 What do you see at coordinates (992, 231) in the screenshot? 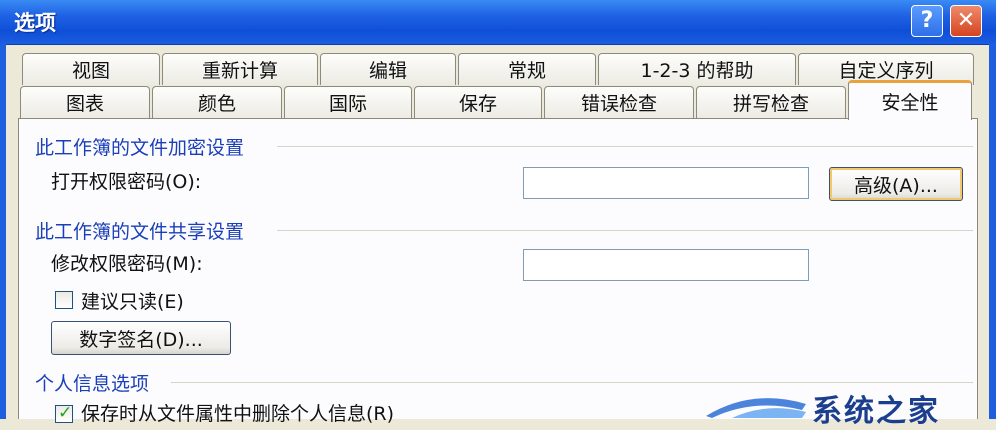
I see `window-frame-right` at bounding box center [992, 231].